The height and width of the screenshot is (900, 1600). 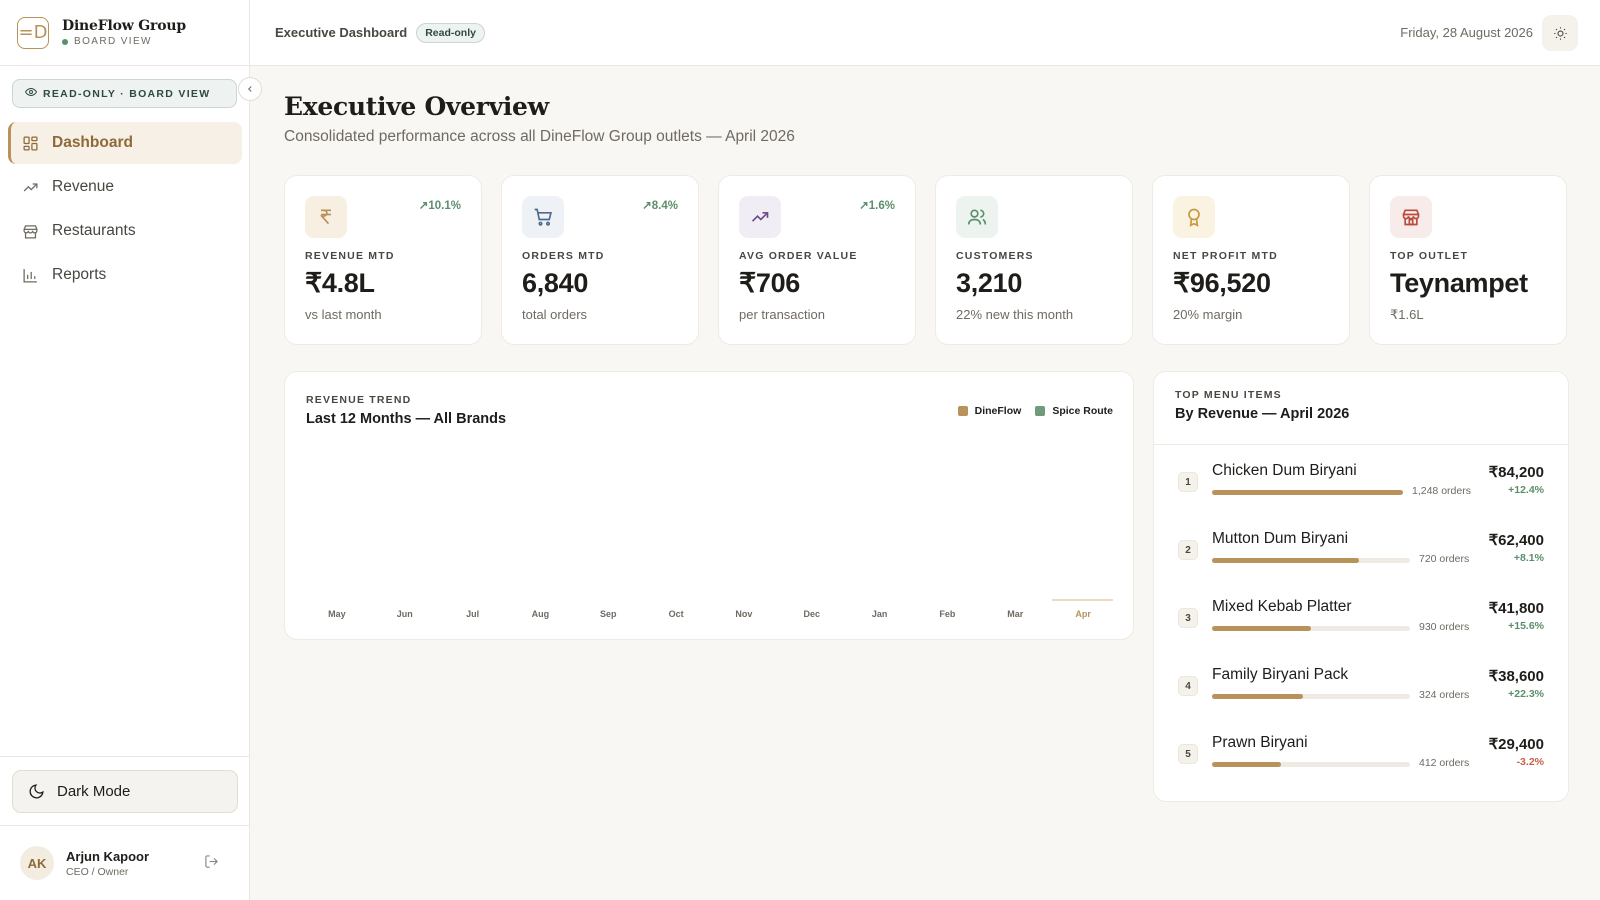 I want to click on menu-item-amount: ₹41,800, so click(x=1516, y=608).